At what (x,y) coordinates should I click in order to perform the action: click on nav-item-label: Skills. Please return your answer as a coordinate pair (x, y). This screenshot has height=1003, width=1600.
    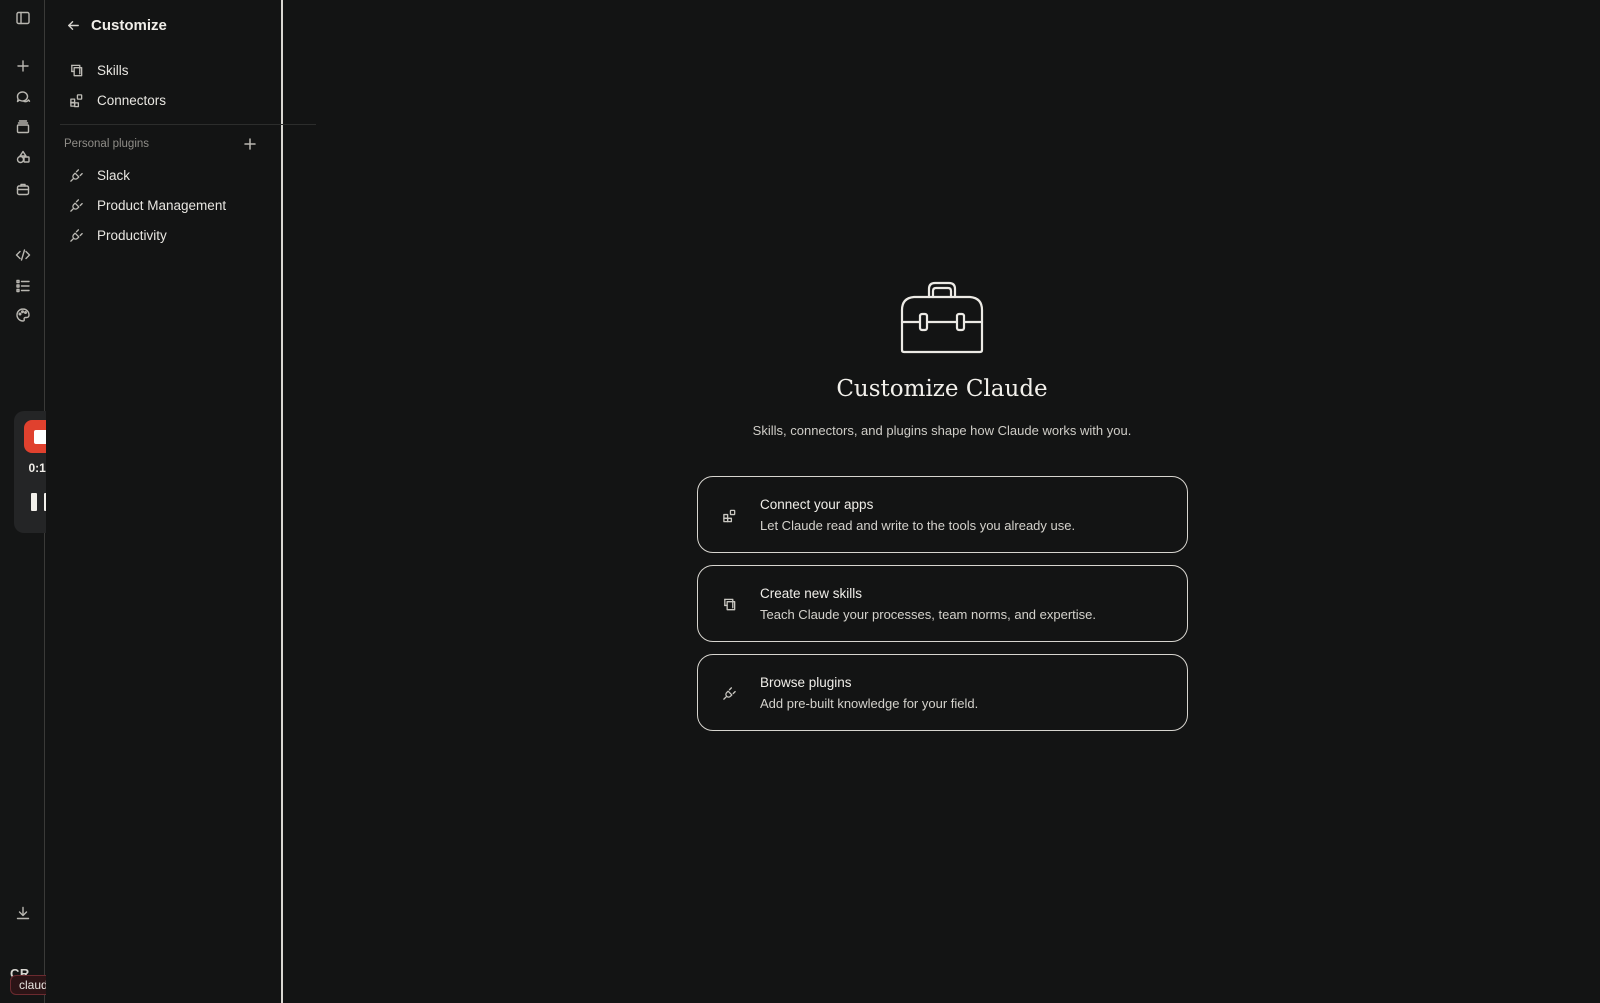
    Looking at the image, I should click on (113, 70).